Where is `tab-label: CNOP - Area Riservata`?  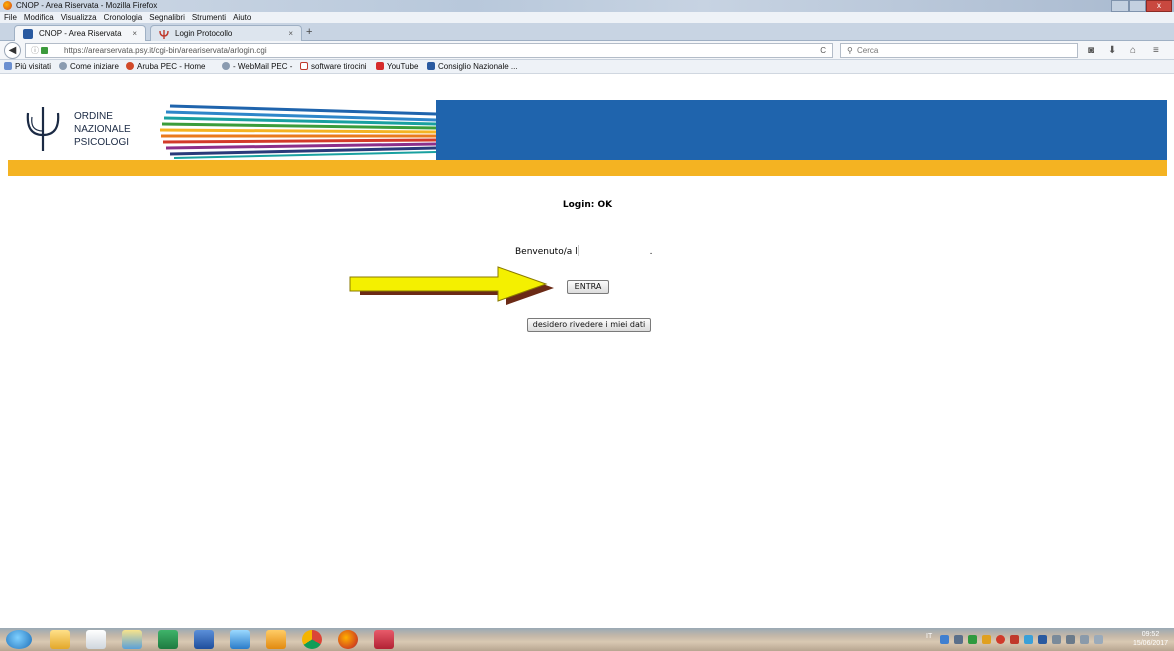
tab-label: CNOP - Area Riservata is located at coordinates (80, 33).